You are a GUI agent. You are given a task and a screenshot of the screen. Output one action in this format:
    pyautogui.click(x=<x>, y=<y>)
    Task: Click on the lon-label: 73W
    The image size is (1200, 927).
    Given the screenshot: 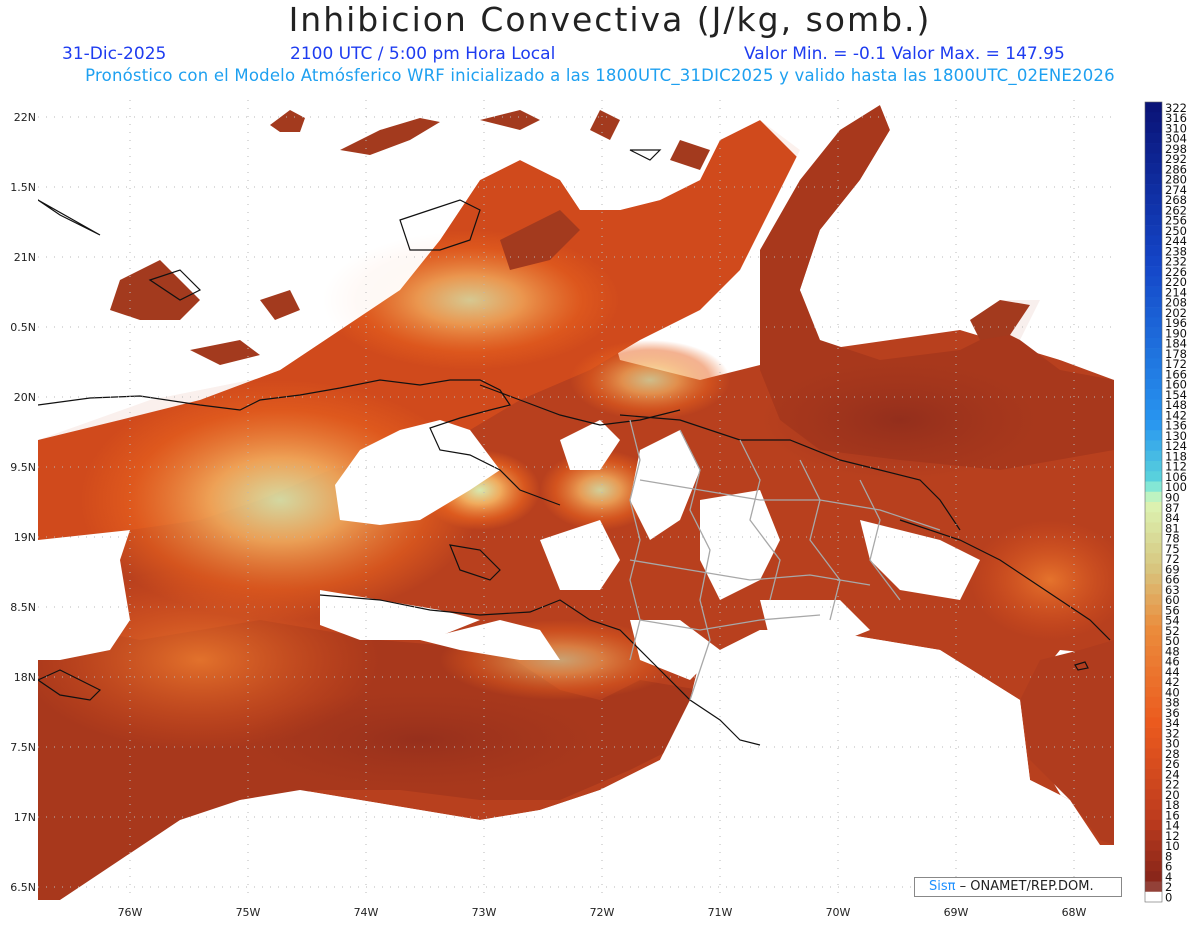 What is the action you would take?
    pyautogui.click(x=484, y=912)
    